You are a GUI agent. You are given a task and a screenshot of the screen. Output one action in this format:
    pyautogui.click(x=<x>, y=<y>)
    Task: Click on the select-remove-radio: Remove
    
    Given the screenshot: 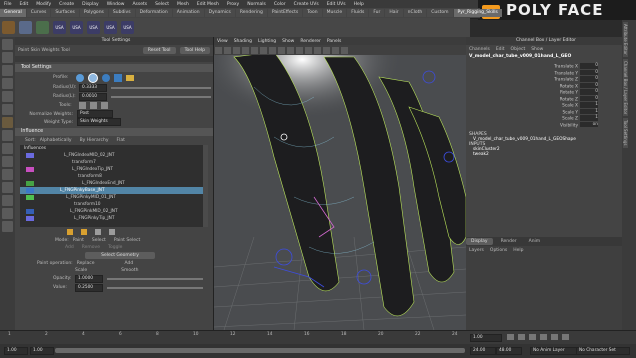 What is the action you would take?
    pyautogui.click(x=91, y=247)
    